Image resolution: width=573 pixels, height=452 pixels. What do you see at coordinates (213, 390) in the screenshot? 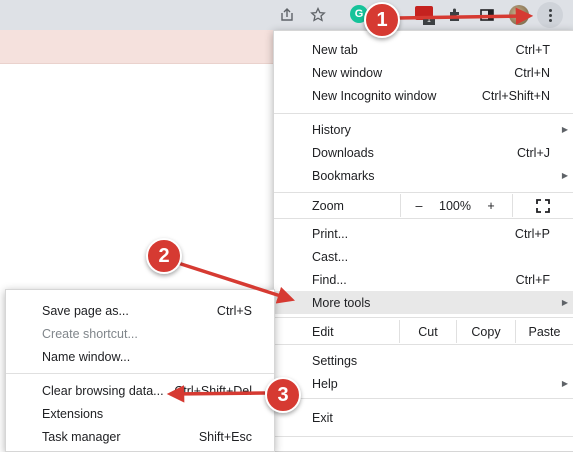
I see `shortcut: Ctrl+Shift+Del` at bounding box center [213, 390].